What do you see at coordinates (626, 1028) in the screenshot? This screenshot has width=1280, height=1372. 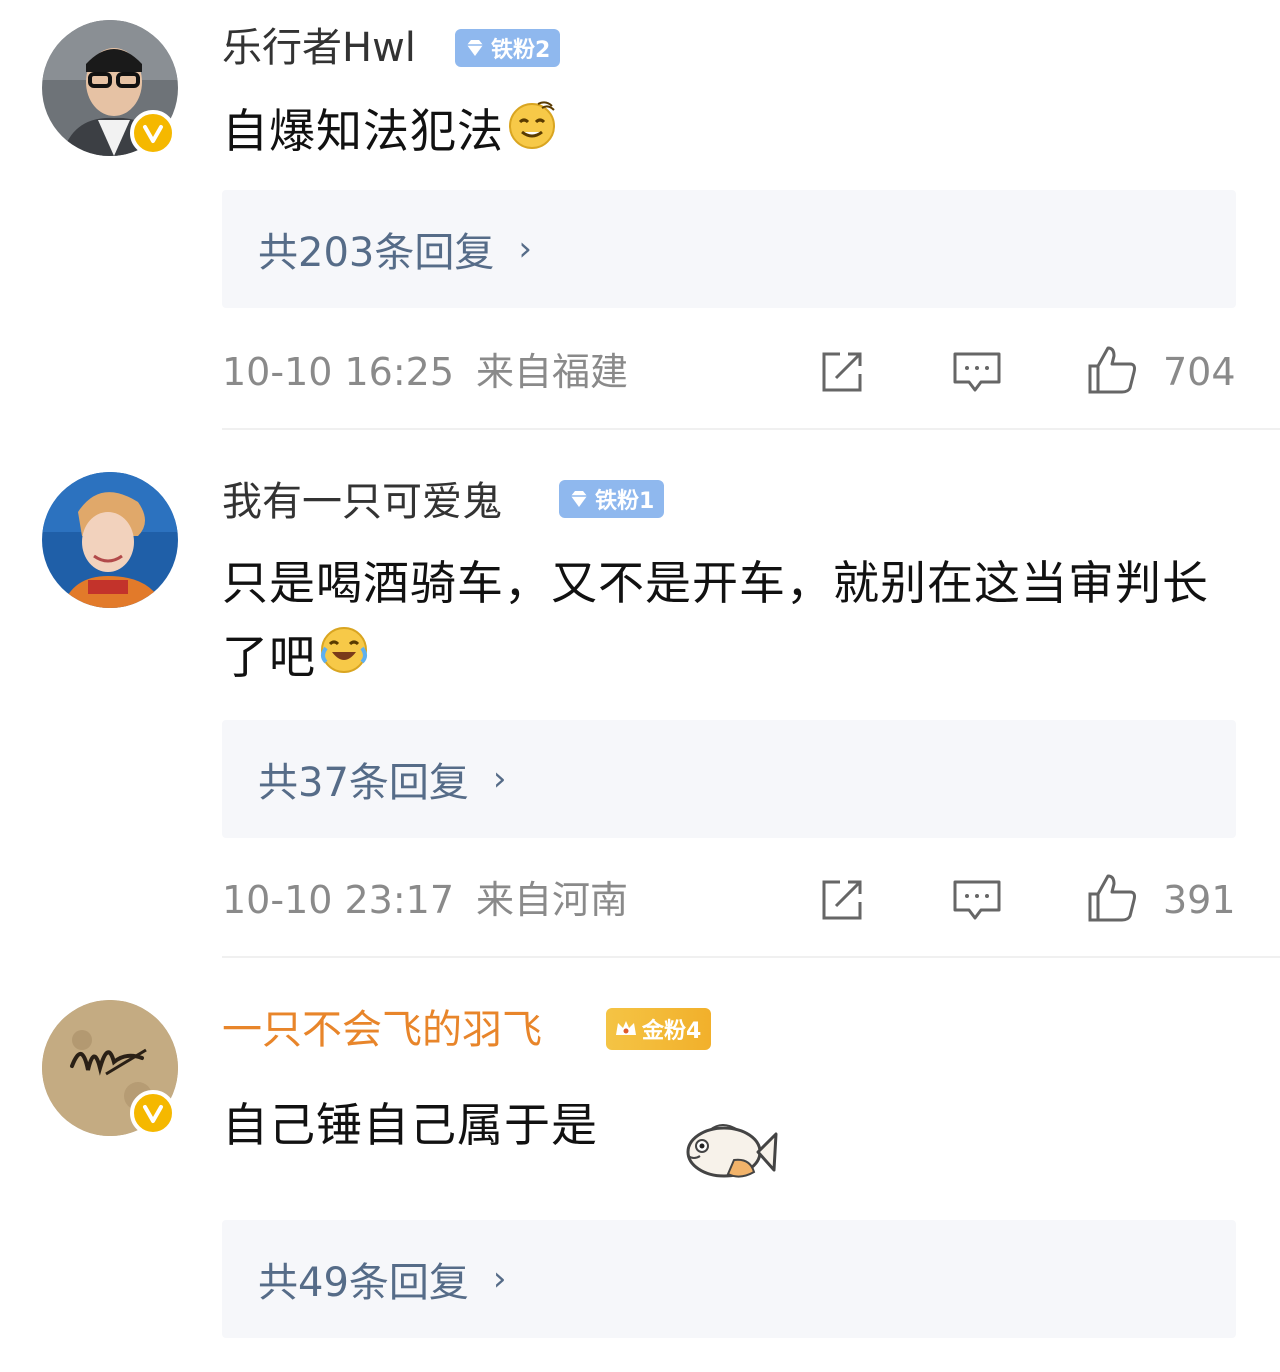 I see `crown-icon` at bounding box center [626, 1028].